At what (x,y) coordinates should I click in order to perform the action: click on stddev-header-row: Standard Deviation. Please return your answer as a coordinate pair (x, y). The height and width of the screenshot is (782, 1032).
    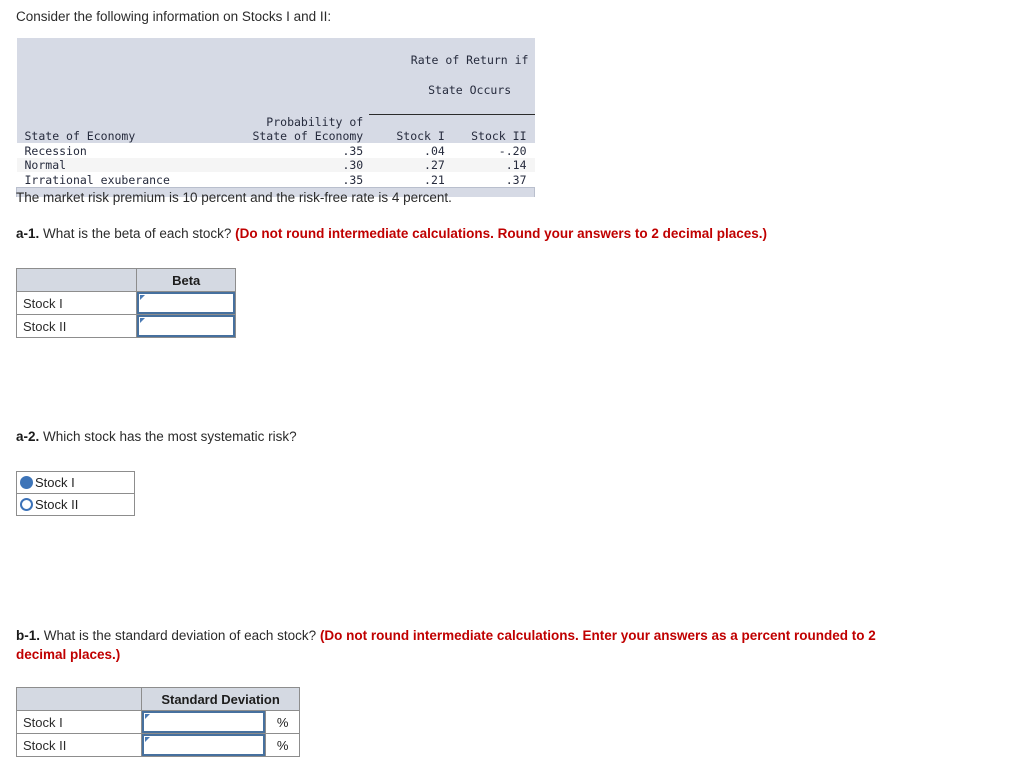
    Looking at the image, I should click on (157, 699).